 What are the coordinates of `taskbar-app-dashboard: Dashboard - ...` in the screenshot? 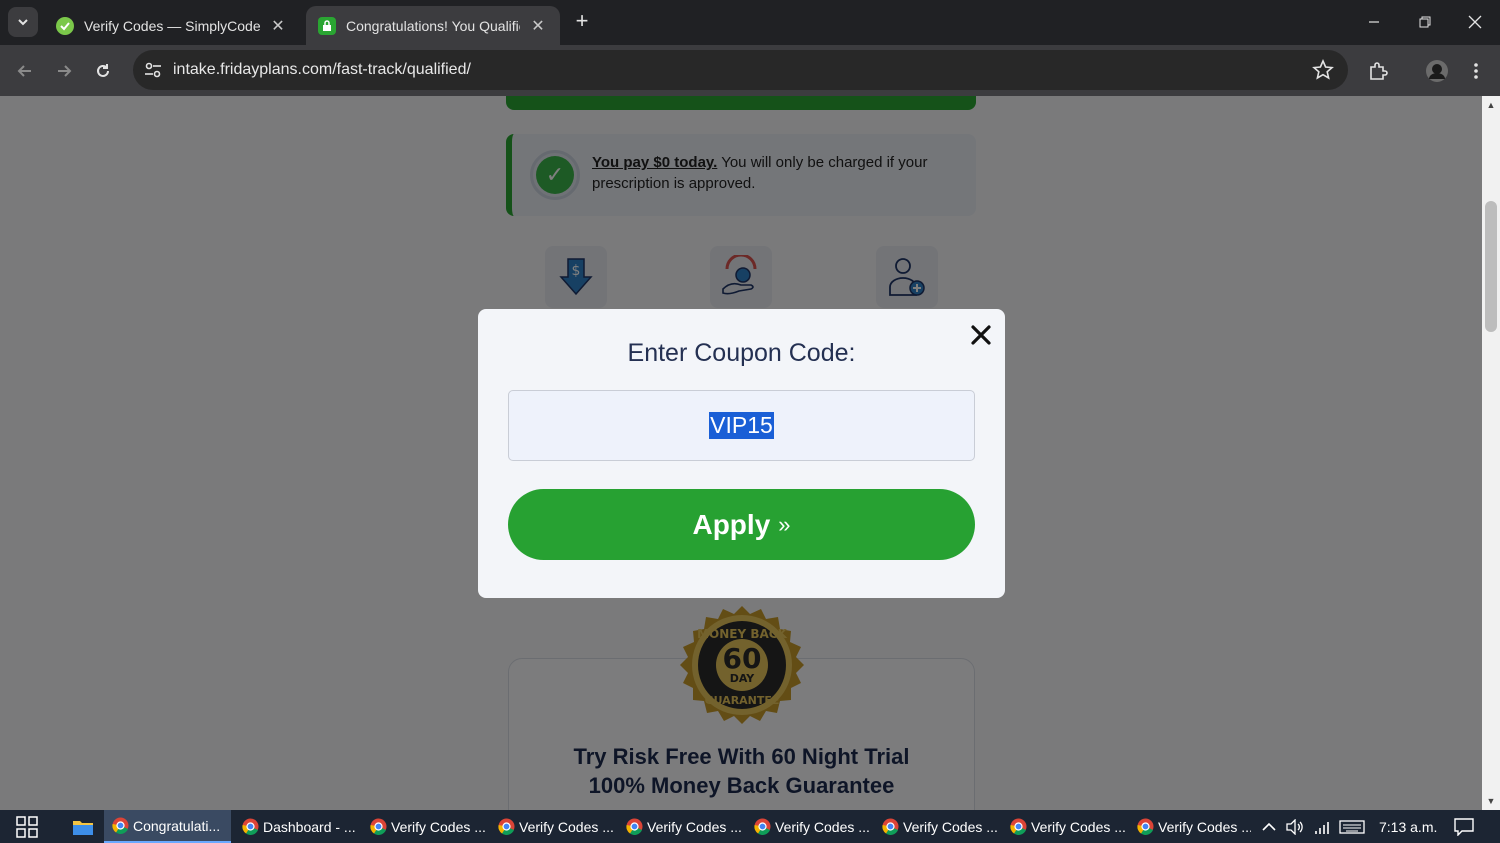 It's located at (298, 826).